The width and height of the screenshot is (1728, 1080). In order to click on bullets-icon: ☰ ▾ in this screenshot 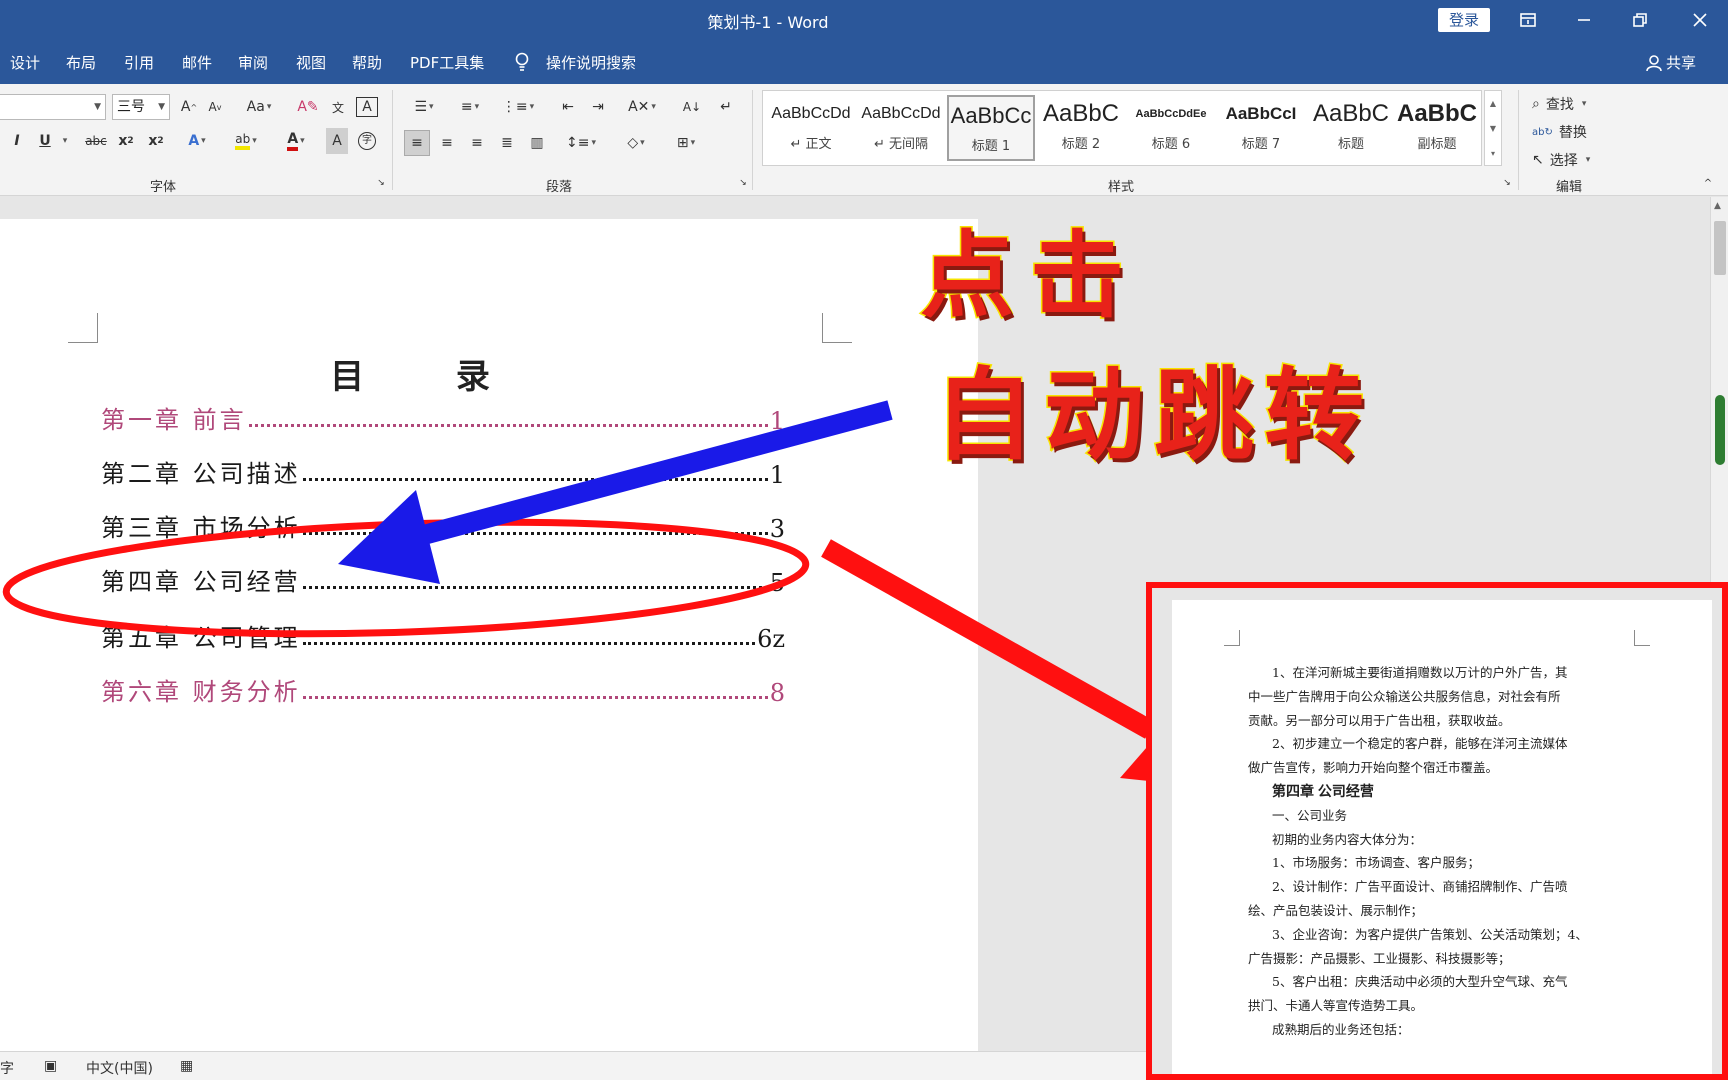, I will do `click(424, 107)`.